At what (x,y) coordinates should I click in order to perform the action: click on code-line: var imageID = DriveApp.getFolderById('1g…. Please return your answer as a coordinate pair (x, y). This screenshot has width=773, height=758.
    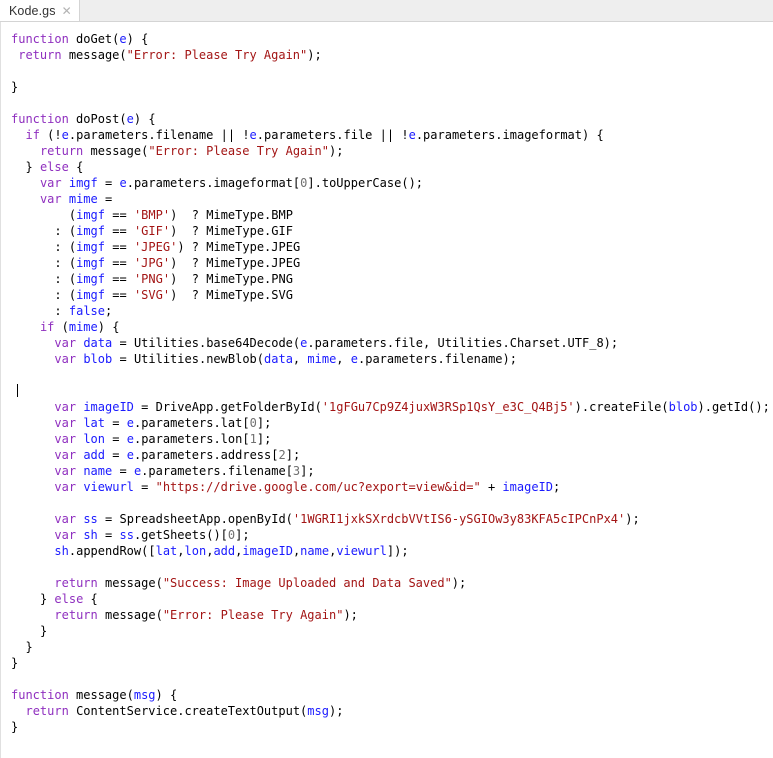
    Looking at the image, I should click on (412, 407).